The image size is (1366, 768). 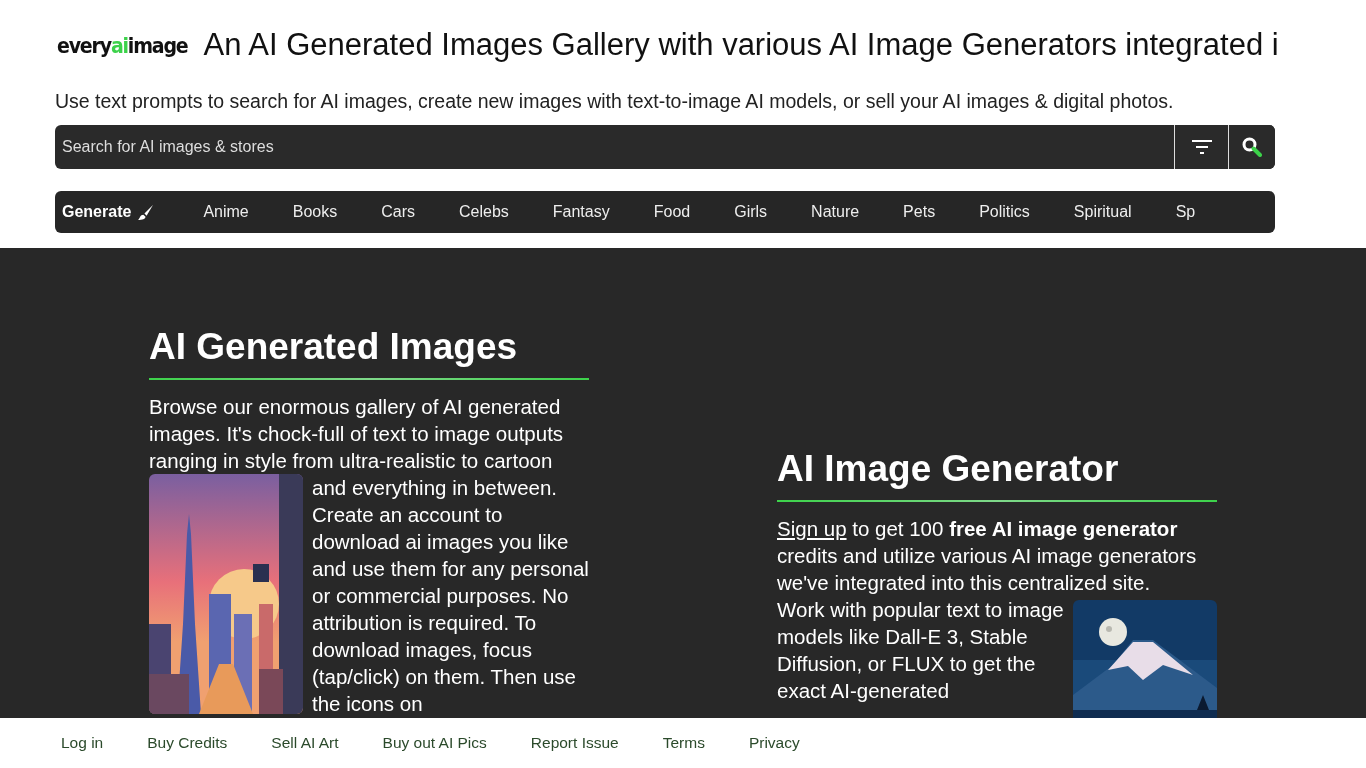 What do you see at coordinates (812, 528) in the screenshot?
I see `sign-up-link: Sign up` at bounding box center [812, 528].